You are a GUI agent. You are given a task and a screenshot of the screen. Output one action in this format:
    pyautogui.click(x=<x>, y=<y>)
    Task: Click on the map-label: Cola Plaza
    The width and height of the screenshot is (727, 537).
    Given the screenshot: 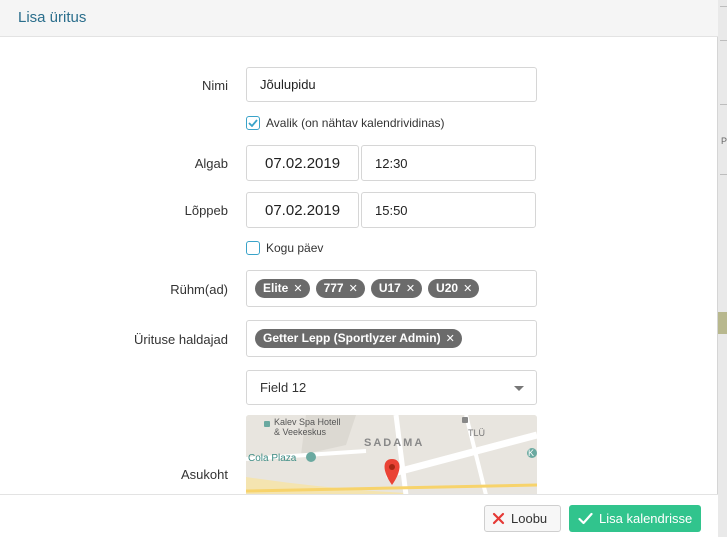 What is the action you would take?
    pyautogui.click(x=272, y=458)
    